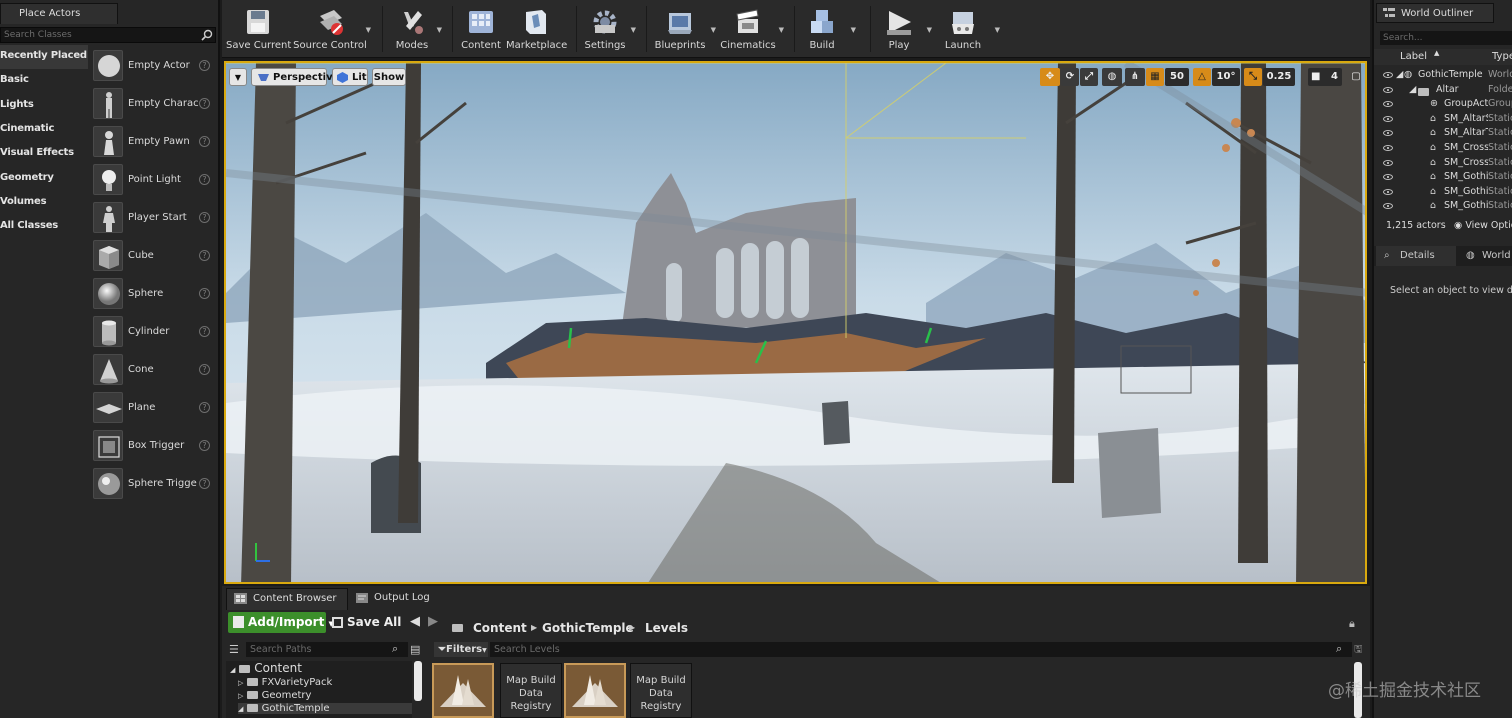 This screenshot has width=1512, height=718. Describe the element at coordinates (481, 29) in the screenshot. I see `content-button: Content` at that location.